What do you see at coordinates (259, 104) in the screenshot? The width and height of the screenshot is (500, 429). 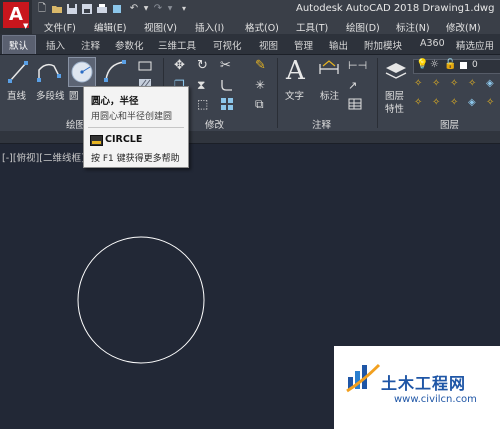 I see `offset-icon: ⧉` at bounding box center [259, 104].